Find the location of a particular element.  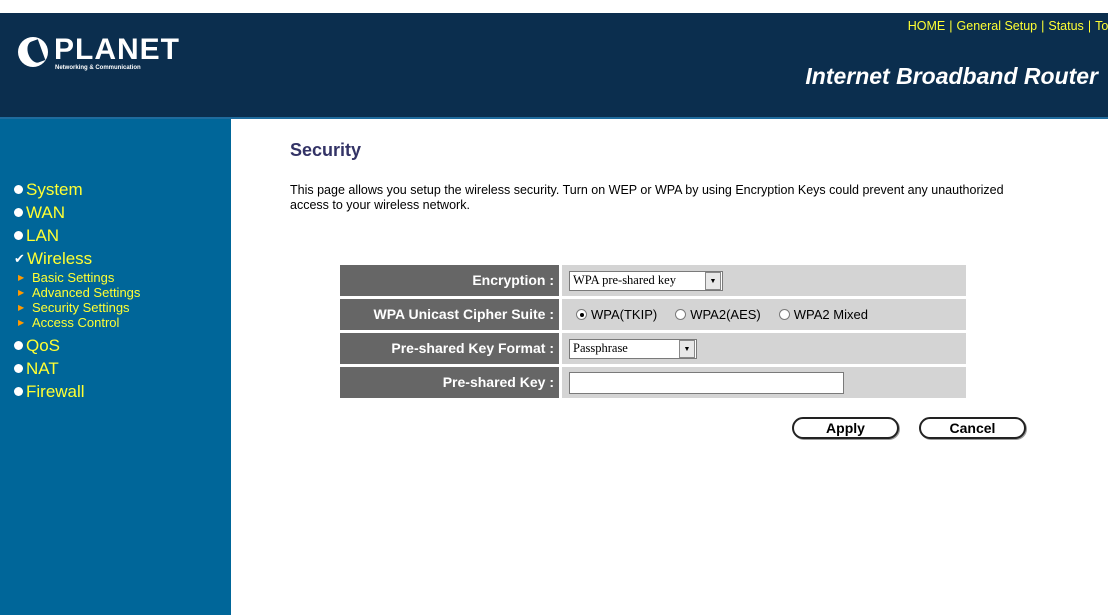

nav-home: HOME is located at coordinates (927, 26).